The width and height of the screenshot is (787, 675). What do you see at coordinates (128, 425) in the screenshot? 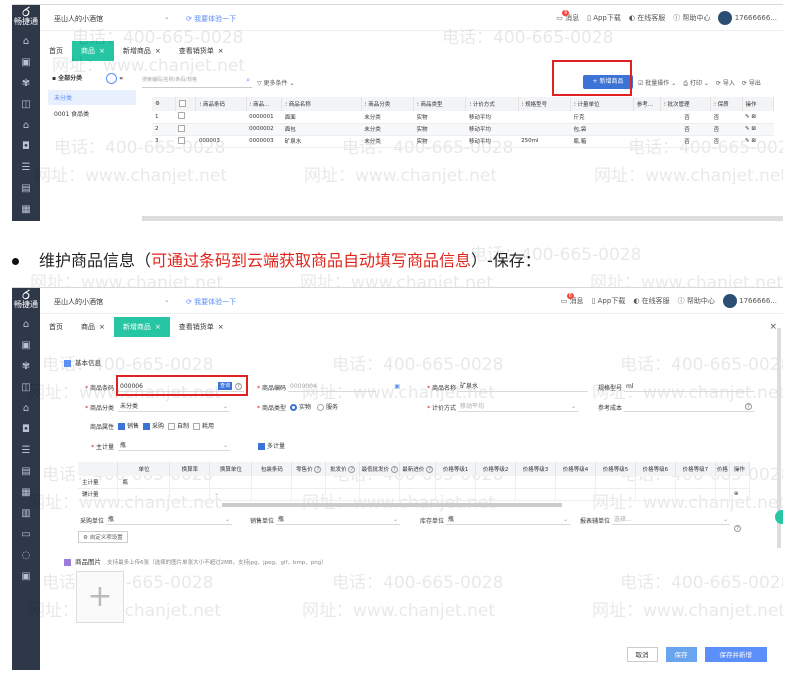
I see `attr-sales-checkbox: 销售` at bounding box center [128, 425].